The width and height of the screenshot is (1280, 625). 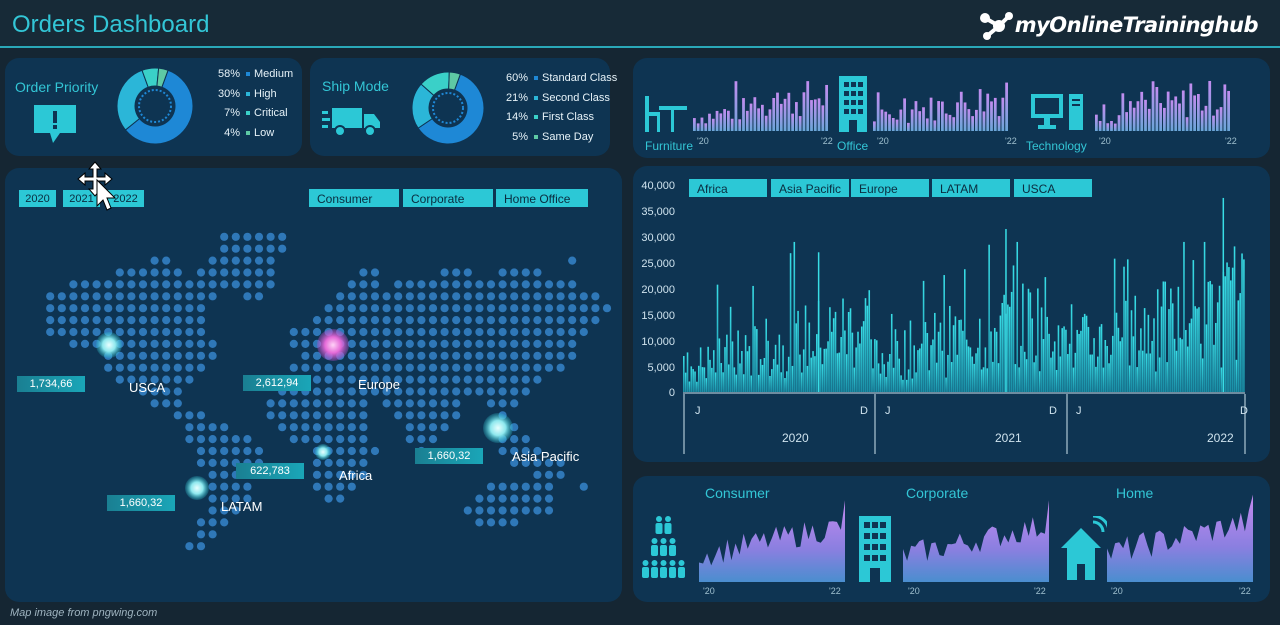 I want to click on legend-dot, so click(x=536, y=78).